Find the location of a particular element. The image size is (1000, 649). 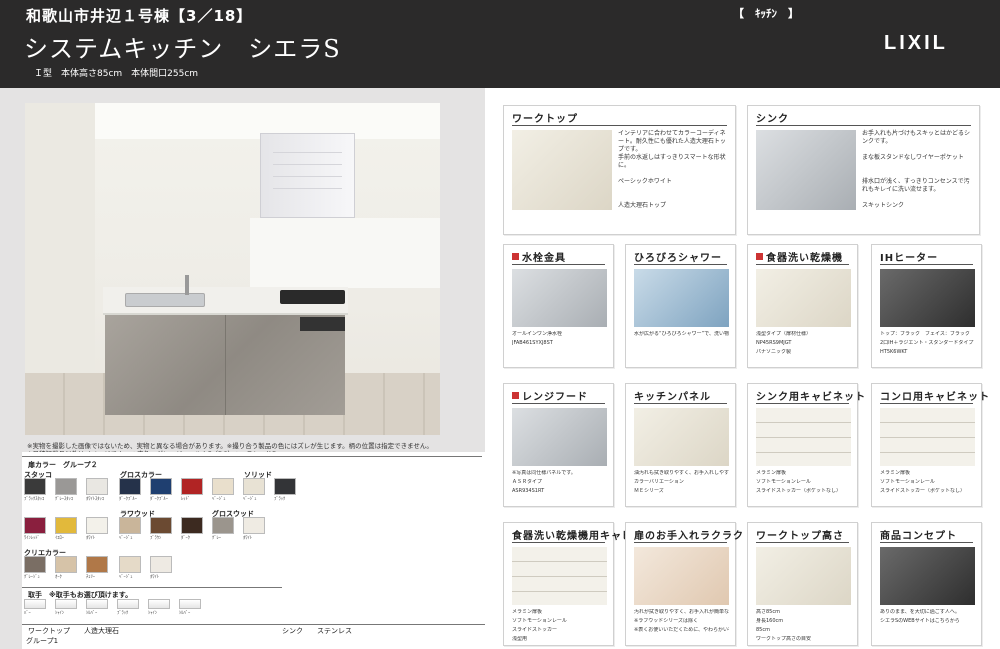

swatch-label: ﾎﾜｲﾄｽﾀｯｺ is located at coordinates (95, 499).